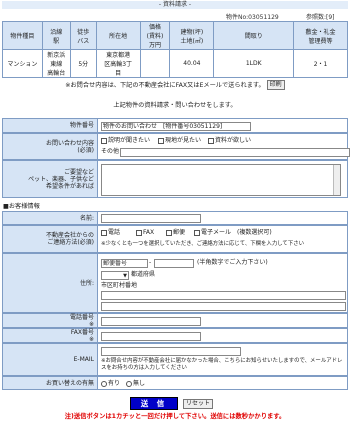  I want to click on option-label: 有り, so click(114, 383).